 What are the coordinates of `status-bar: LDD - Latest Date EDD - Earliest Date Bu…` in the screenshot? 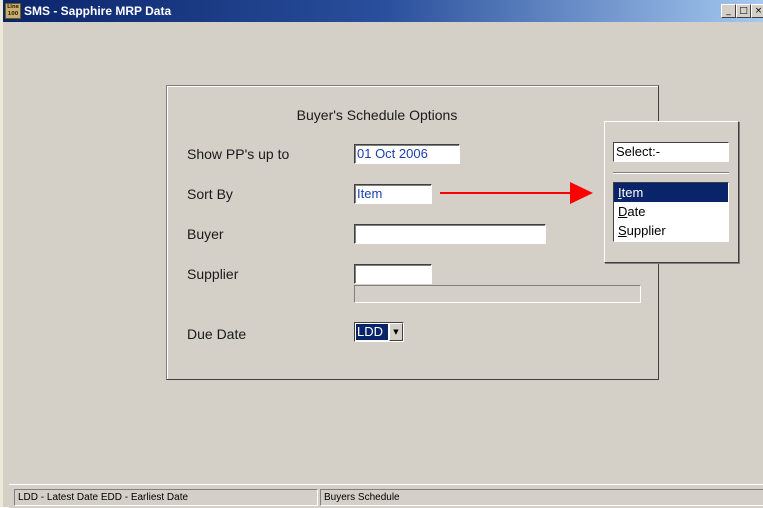 It's located at (386, 496).